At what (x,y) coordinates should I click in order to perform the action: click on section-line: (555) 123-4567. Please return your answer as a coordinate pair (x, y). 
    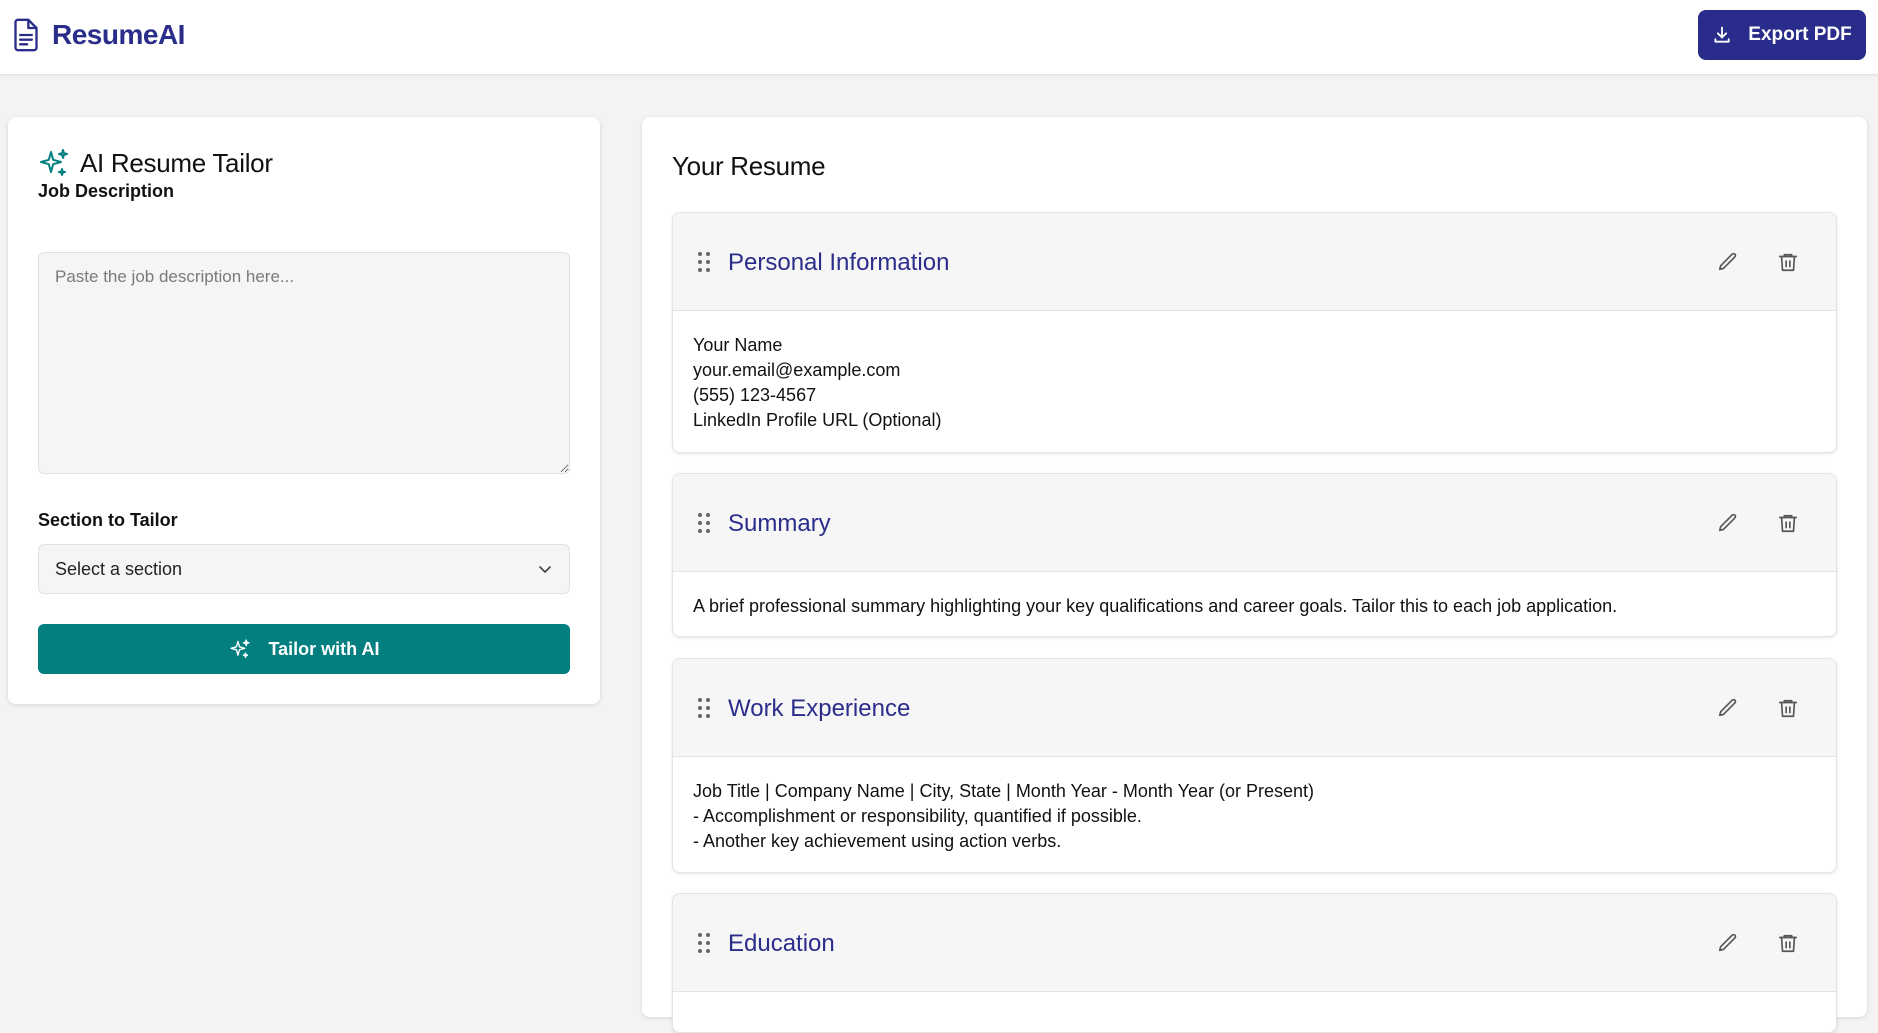
    Looking at the image, I should click on (755, 395).